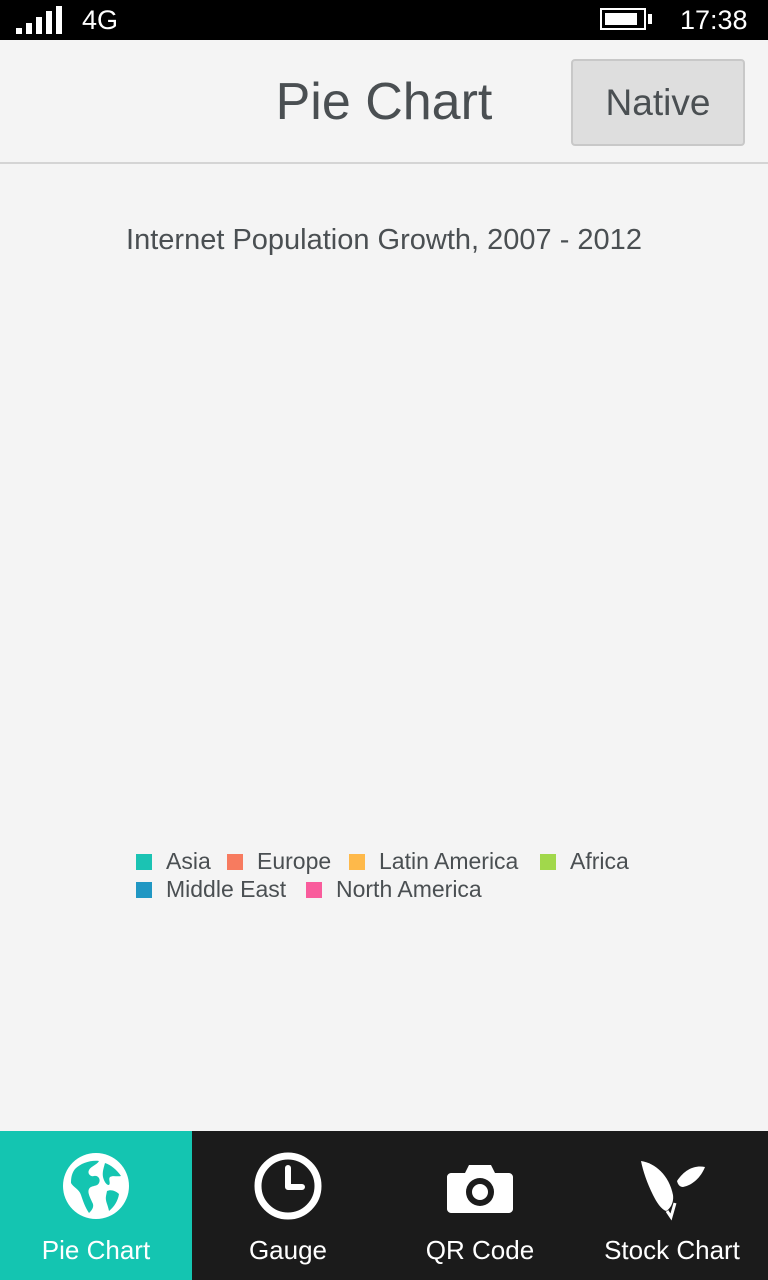  Describe the element at coordinates (226, 889) in the screenshot. I see `legend-label: Middle East` at that location.